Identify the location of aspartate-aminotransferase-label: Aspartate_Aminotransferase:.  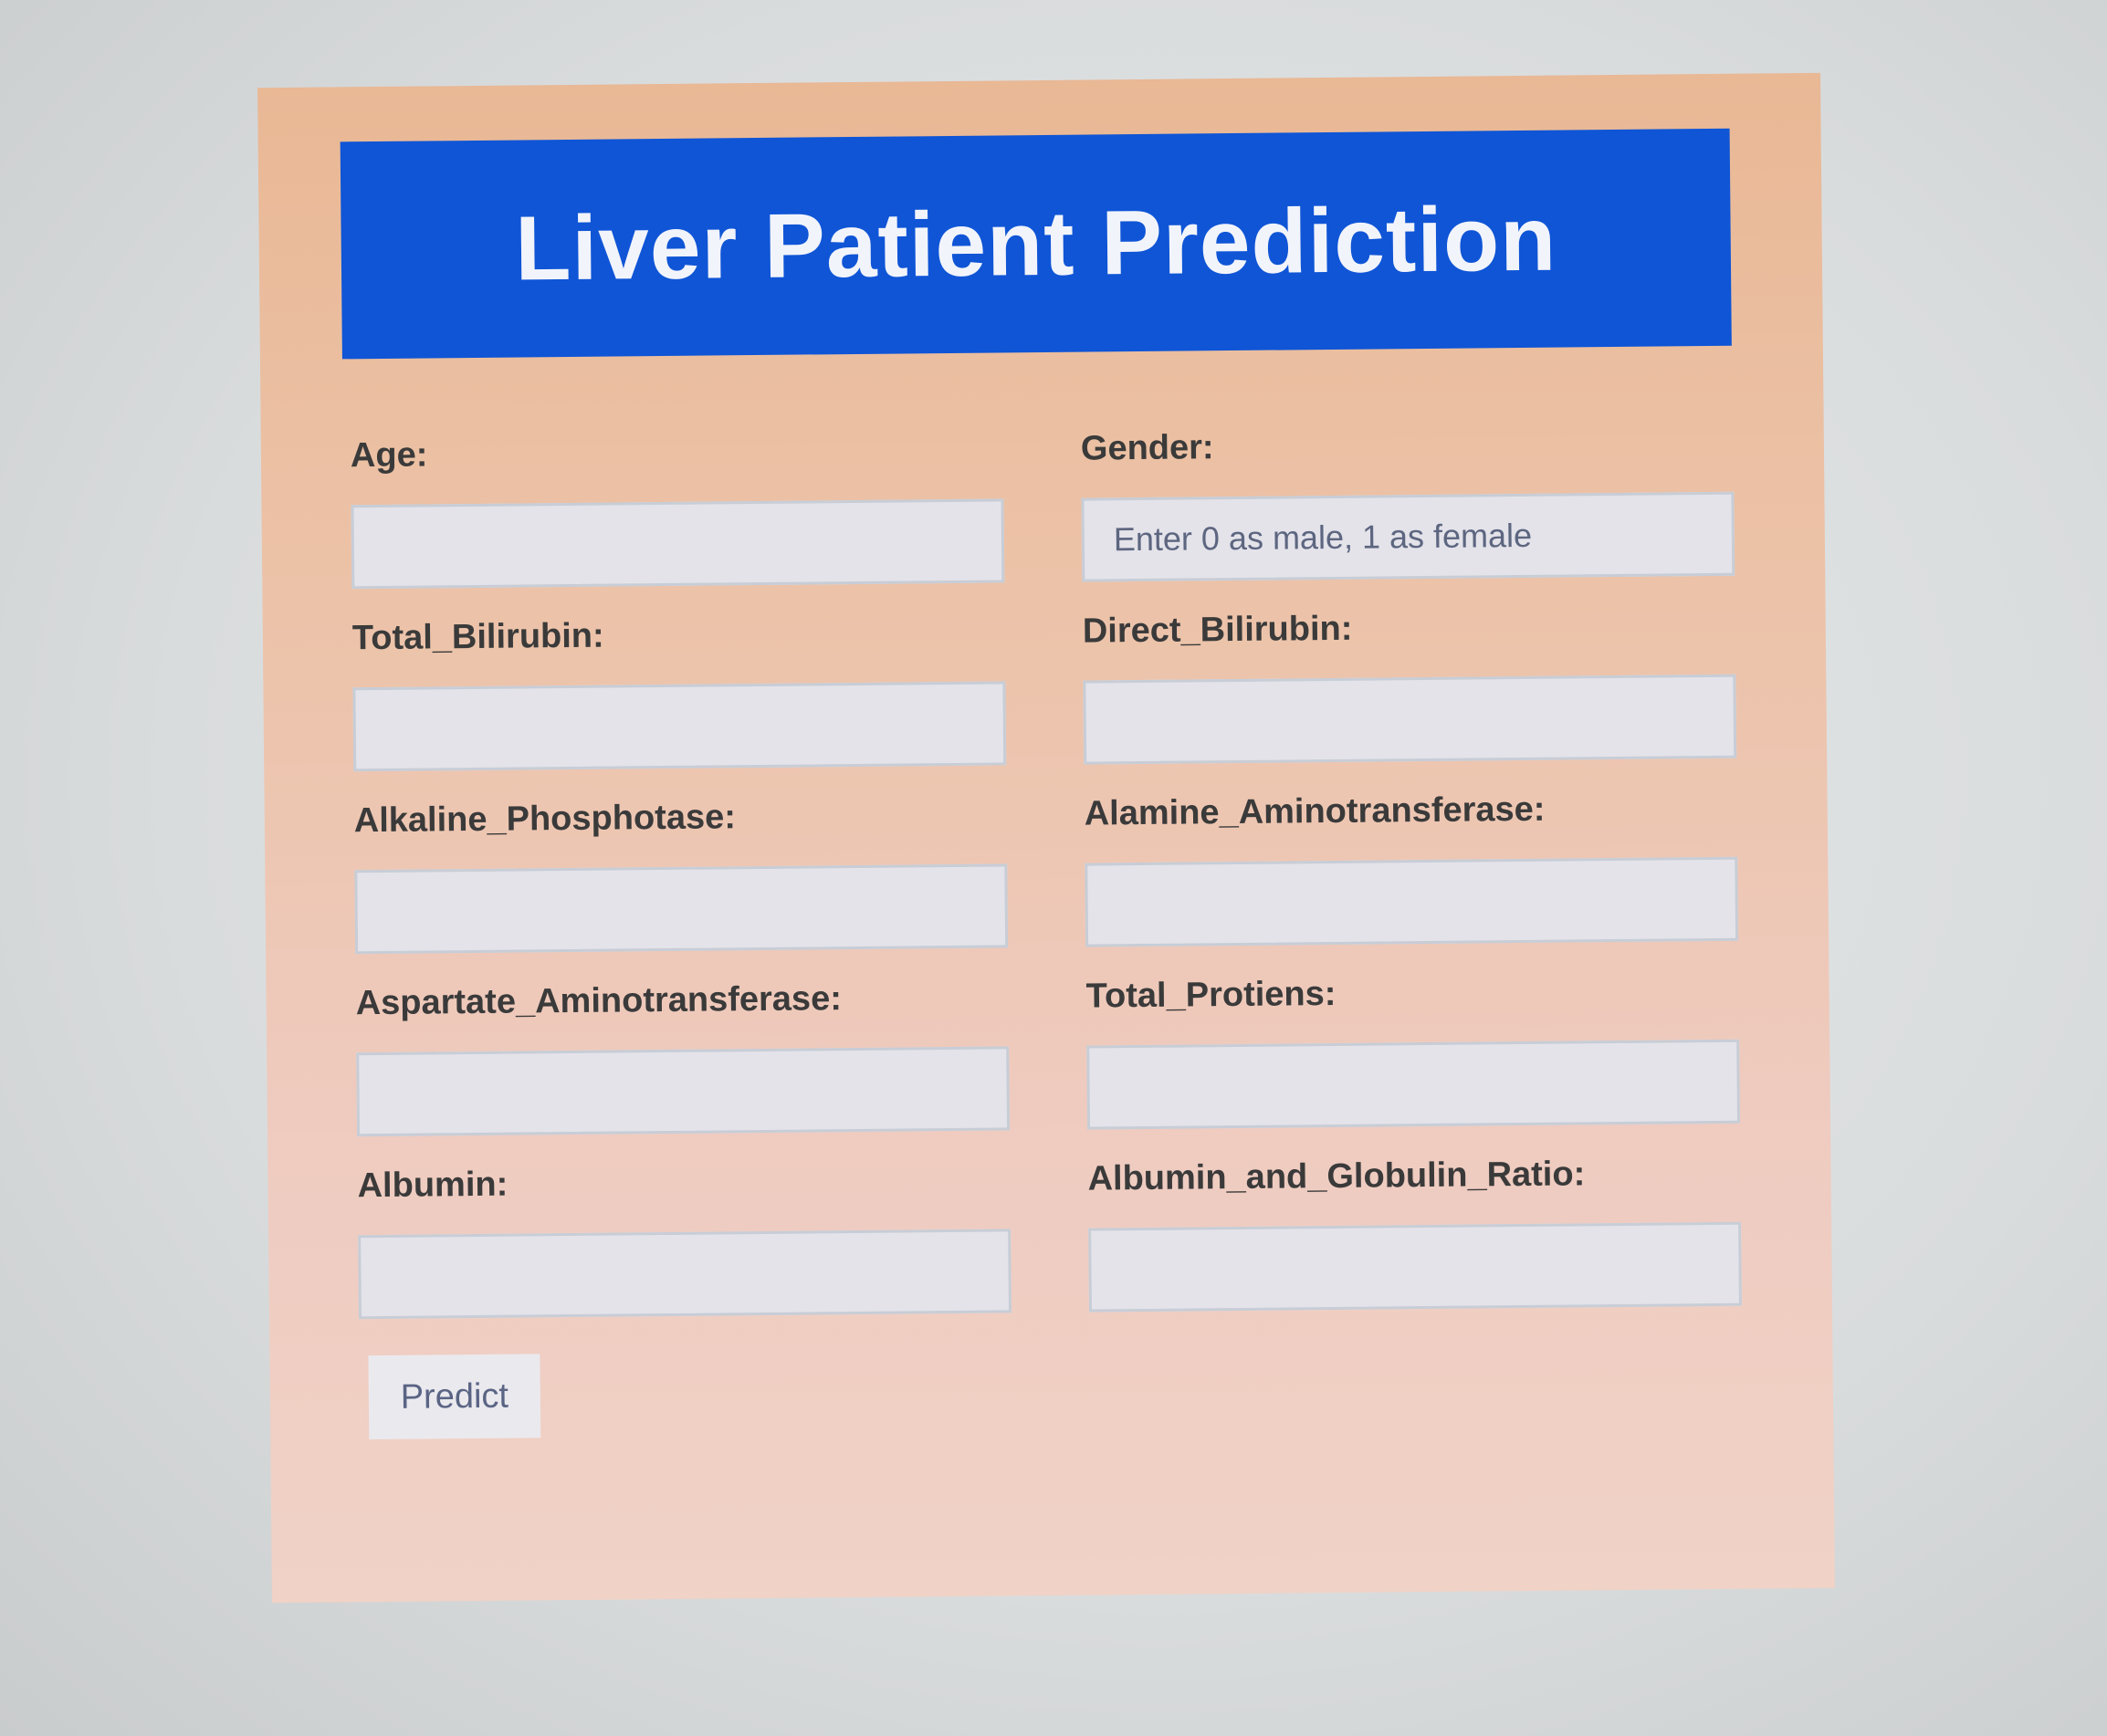
(599, 1001).